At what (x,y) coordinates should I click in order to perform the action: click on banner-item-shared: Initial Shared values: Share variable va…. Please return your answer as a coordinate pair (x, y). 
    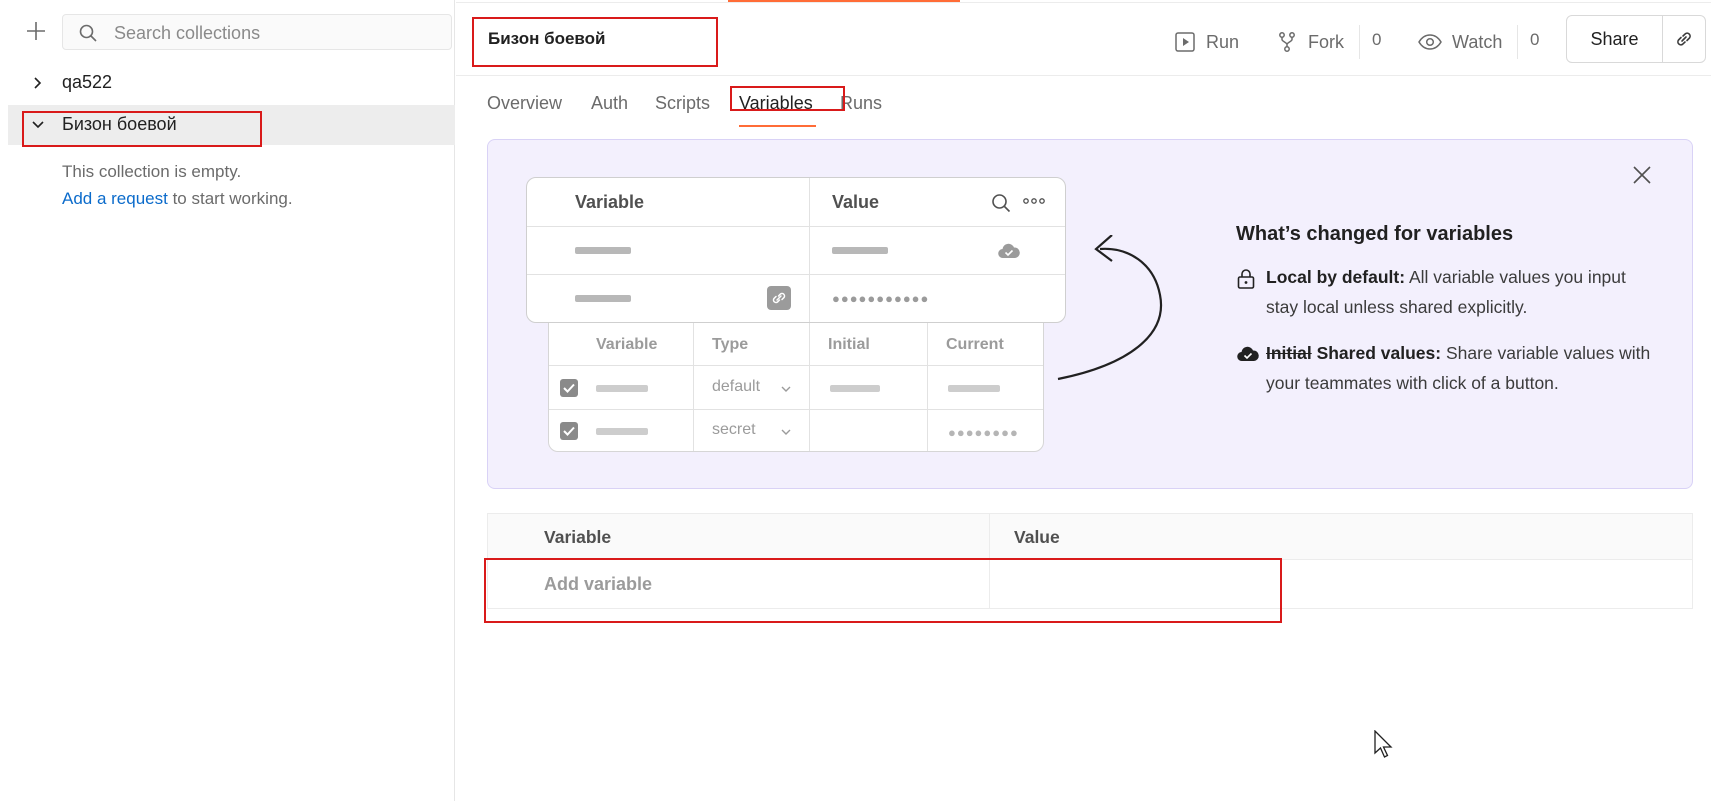
    Looking at the image, I should click on (1446, 368).